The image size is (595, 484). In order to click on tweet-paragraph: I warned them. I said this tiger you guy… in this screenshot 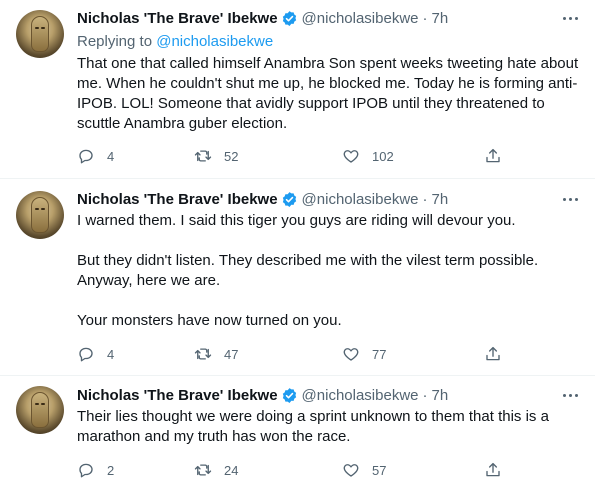, I will do `click(296, 220)`.